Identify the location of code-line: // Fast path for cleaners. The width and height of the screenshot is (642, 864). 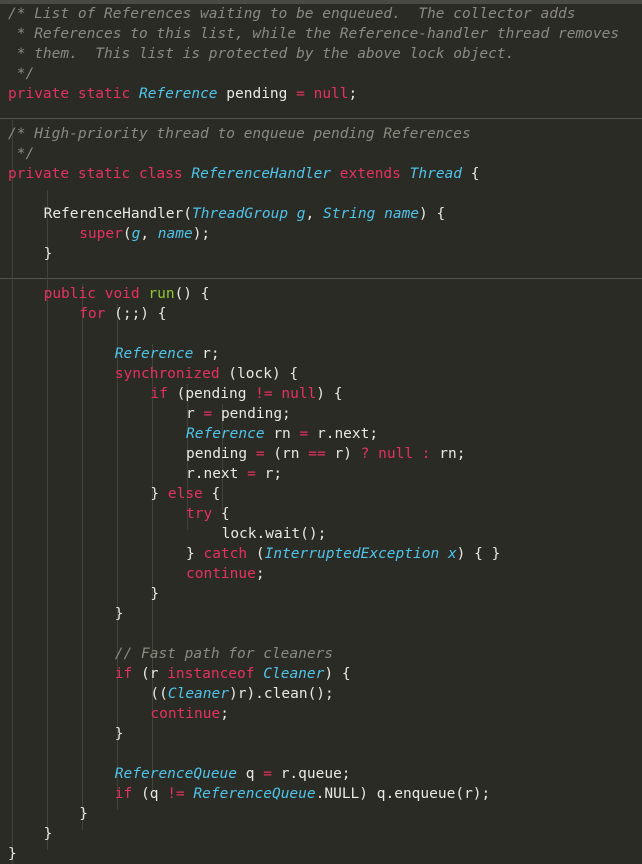
(224, 654).